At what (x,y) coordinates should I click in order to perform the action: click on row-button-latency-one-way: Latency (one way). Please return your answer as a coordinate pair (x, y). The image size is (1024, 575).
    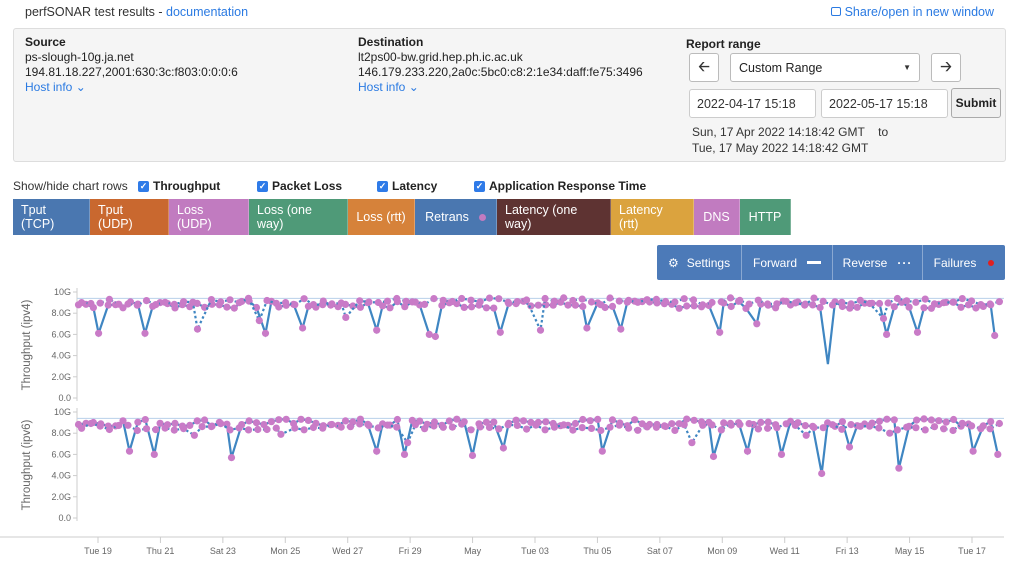
    Looking at the image, I should click on (554, 217).